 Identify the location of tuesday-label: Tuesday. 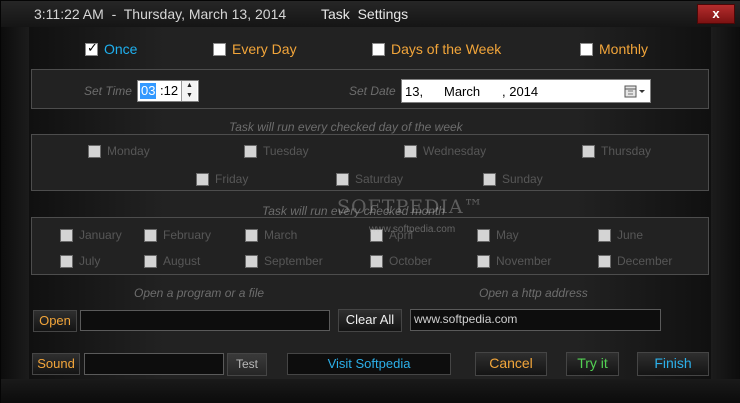
(286, 151).